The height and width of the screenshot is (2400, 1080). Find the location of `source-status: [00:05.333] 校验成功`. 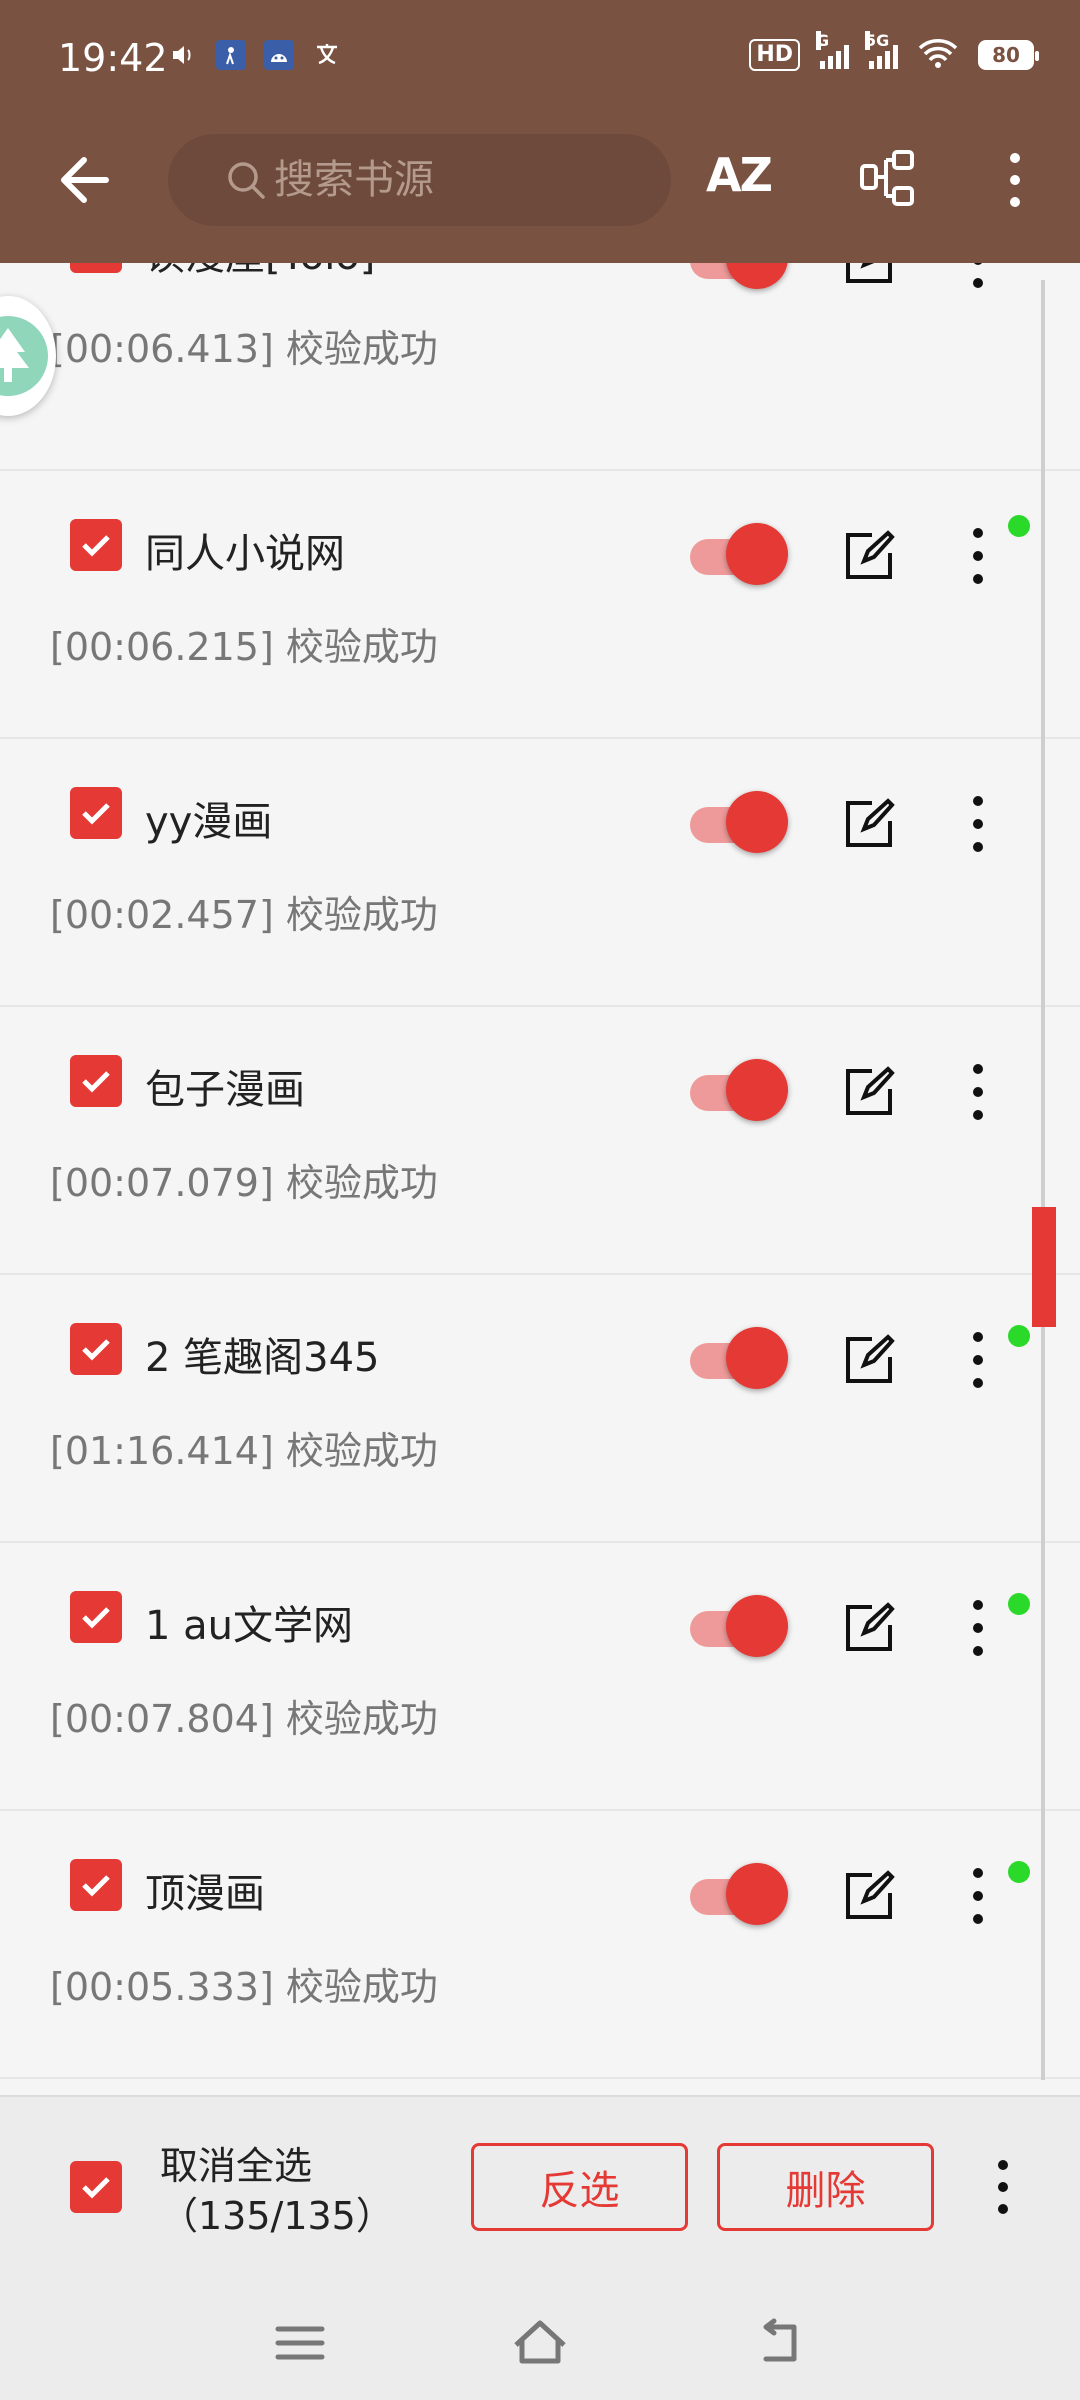

source-status: [00:05.333] 校验成功 is located at coordinates (244, 1987).